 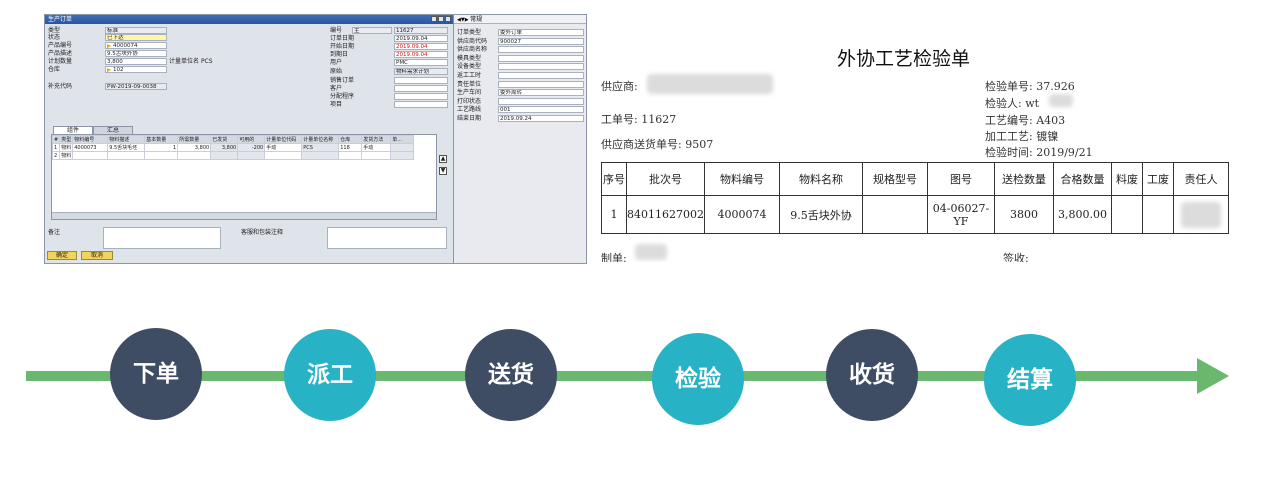 I want to click on remark-textarea, so click(x=162, y=238).